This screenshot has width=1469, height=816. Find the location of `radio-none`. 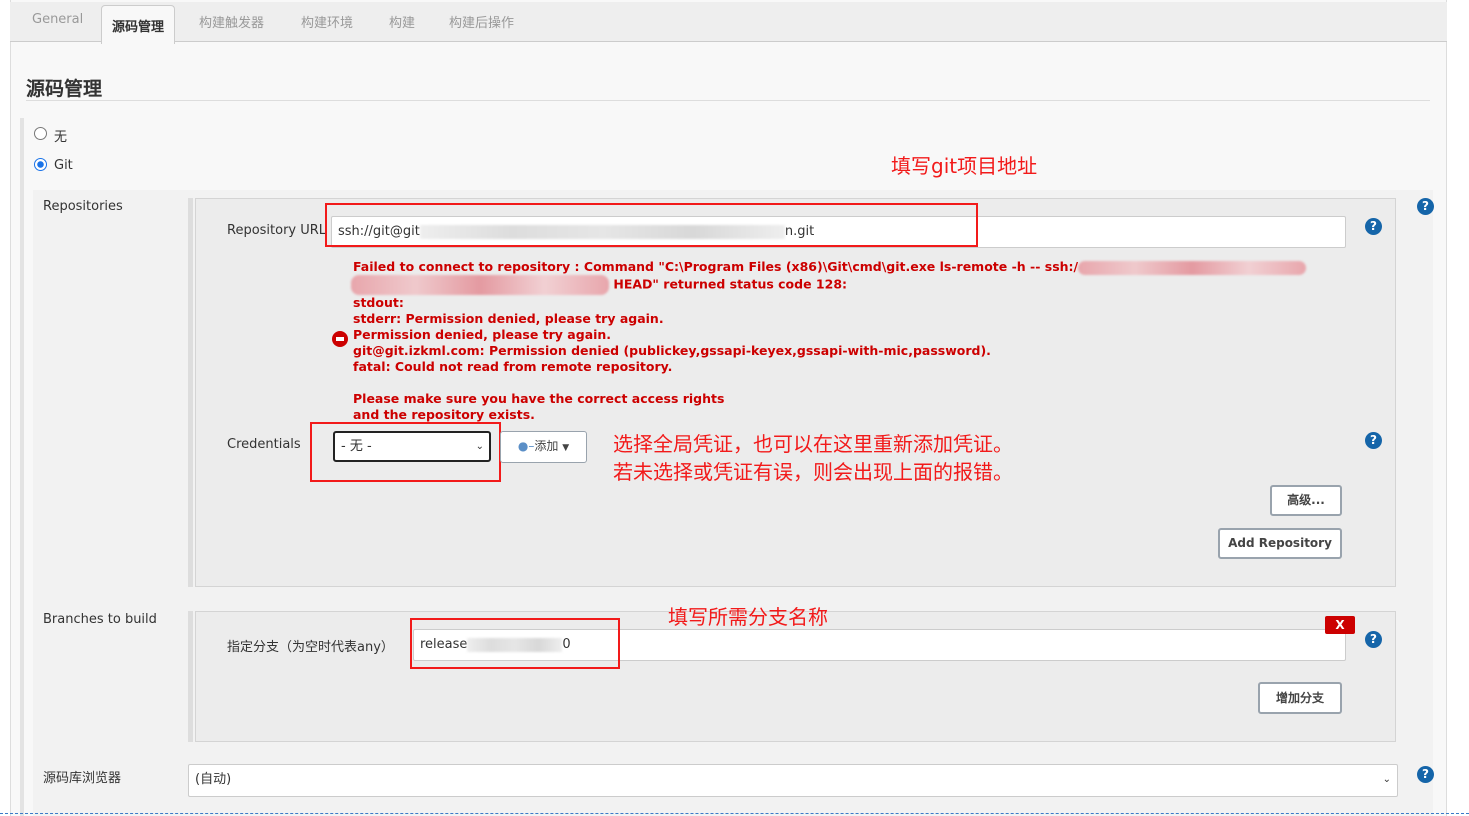

radio-none is located at coordinates (40, 133).